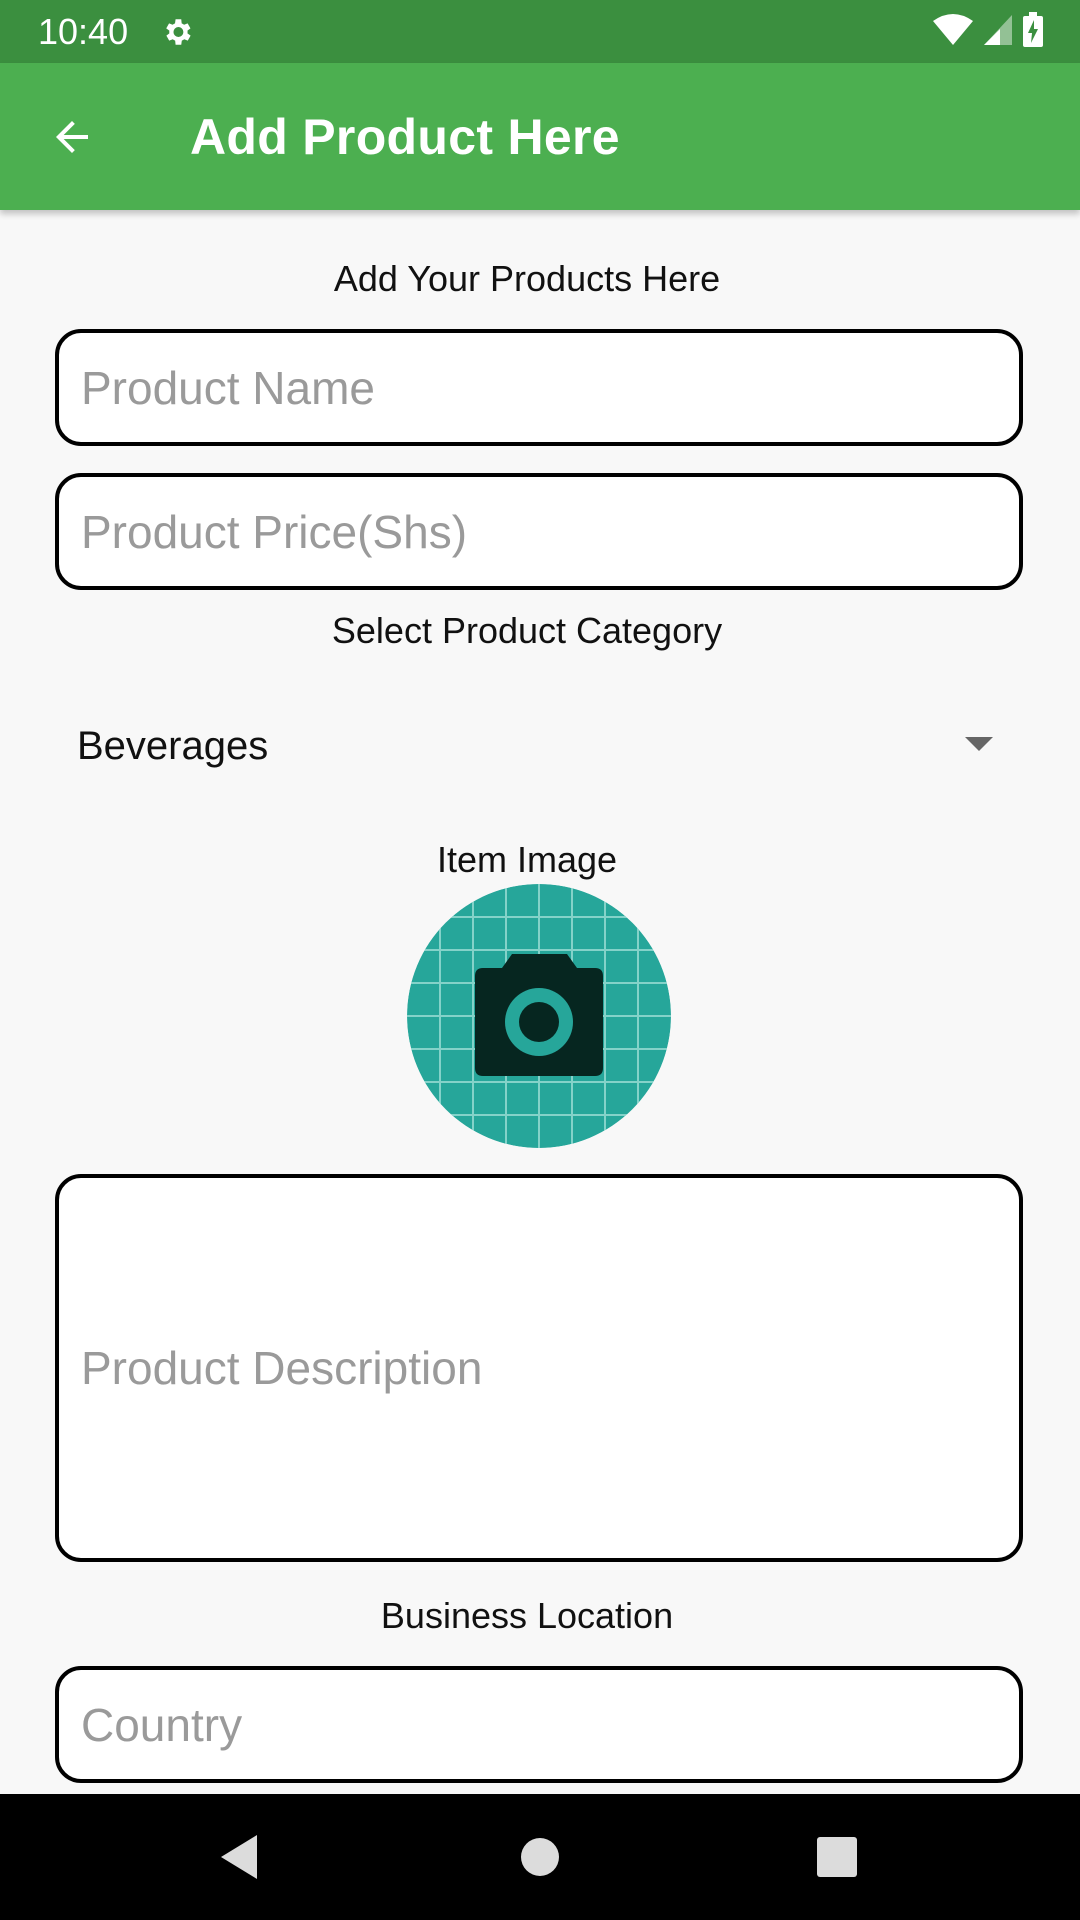  Describe the element at coordinates (539, 745) in the screenshot. I see `category-dropdown: Beverages` at that location.